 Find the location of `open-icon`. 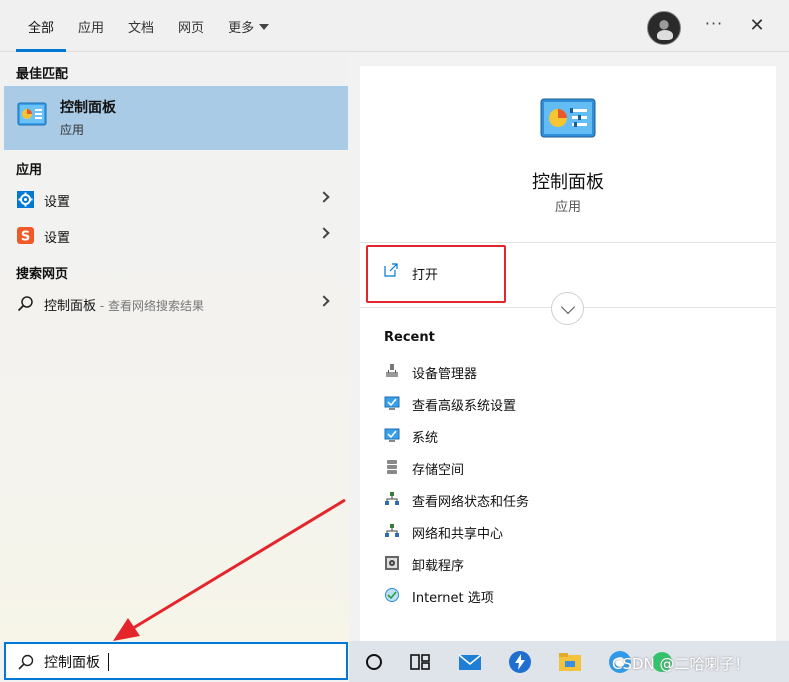

open-icon is located at coordinates (391, 270).